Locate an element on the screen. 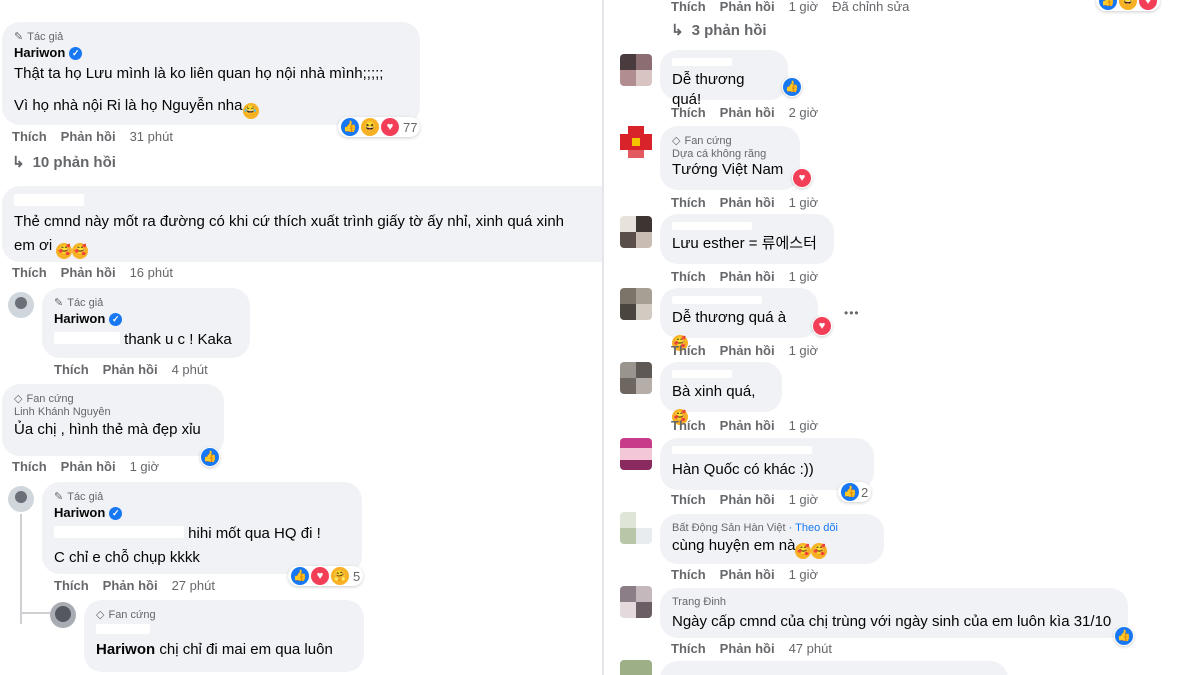  comment-text: Hariwon chị chỉ đi mai em qua luôn is located at coordinates (214, 649).